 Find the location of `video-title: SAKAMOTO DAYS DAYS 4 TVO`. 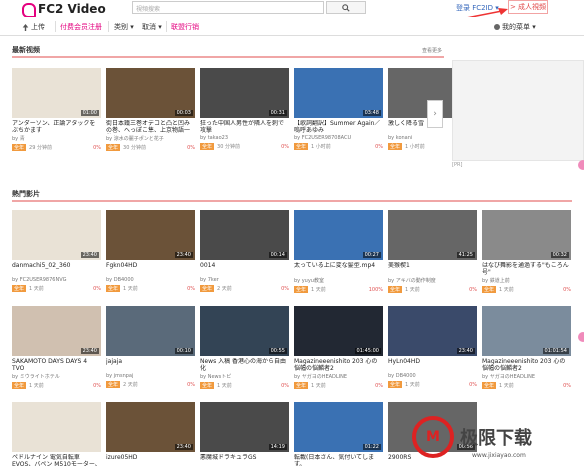

video-title: SAKAMOTO DAYS DAYS 4 TVO is located at coordinates (56, 365).